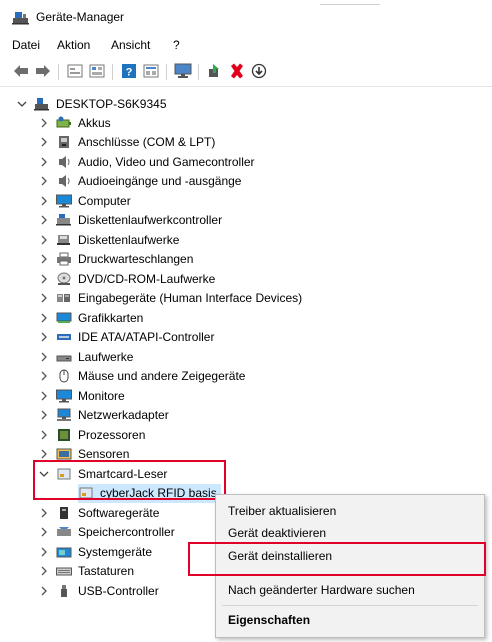 Image resolution: width=492 pixels, height=642 pixels. Describe the element at coordinates (101, 395) in the screenshot. I see `tree-item-label: Monitore` at that location.